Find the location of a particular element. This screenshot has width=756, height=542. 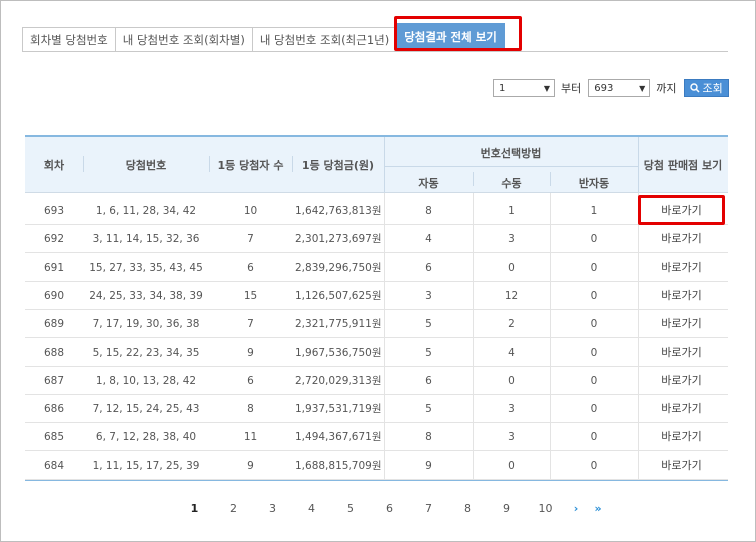

round-cell: 690 is located at coordinates (54, 295).